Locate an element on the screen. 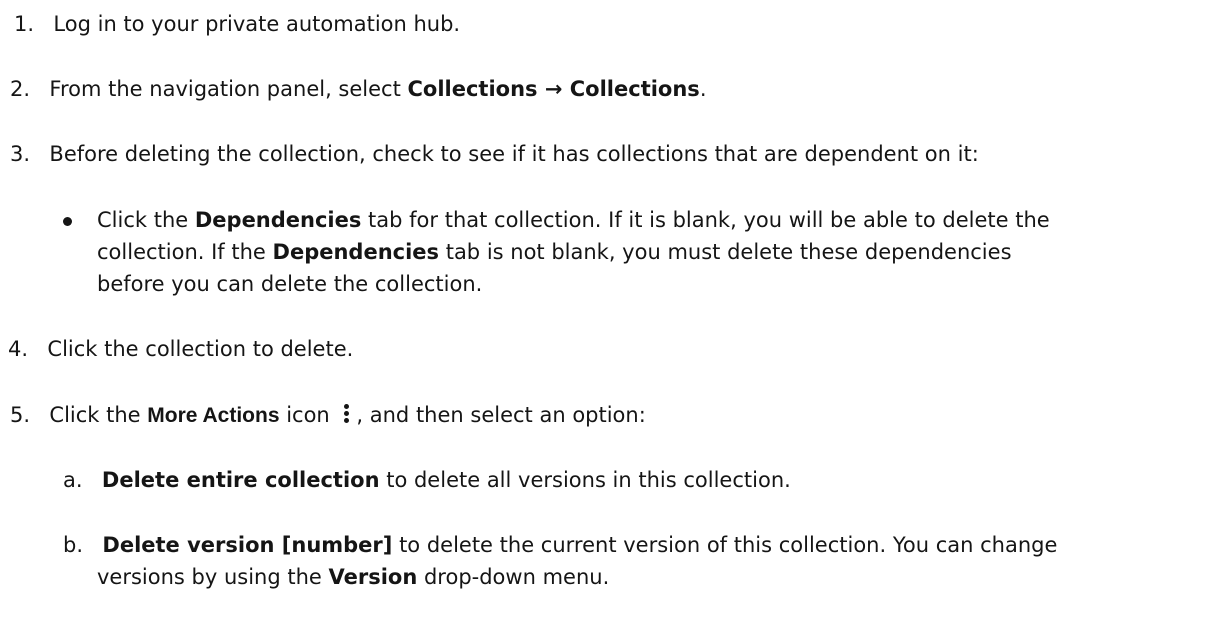  version-dropdown-label: Version is located at coordinates (373, 577).